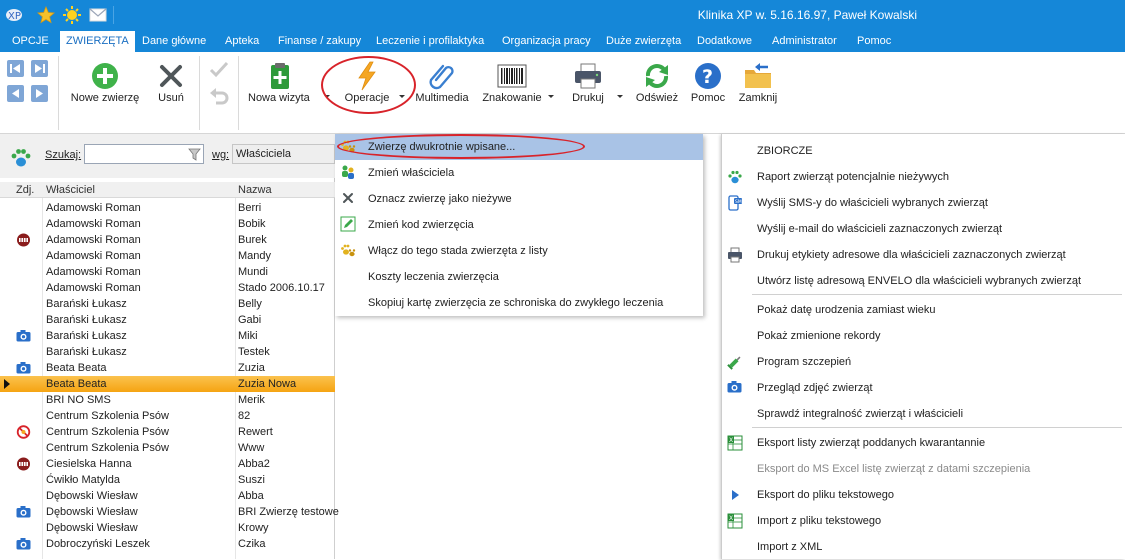 The height and width of the screenshot is (560, 1125). What do you see at coordinates (937, 427) in the screenshot?
I see `menu-separator` at bounding box center [937, 427].